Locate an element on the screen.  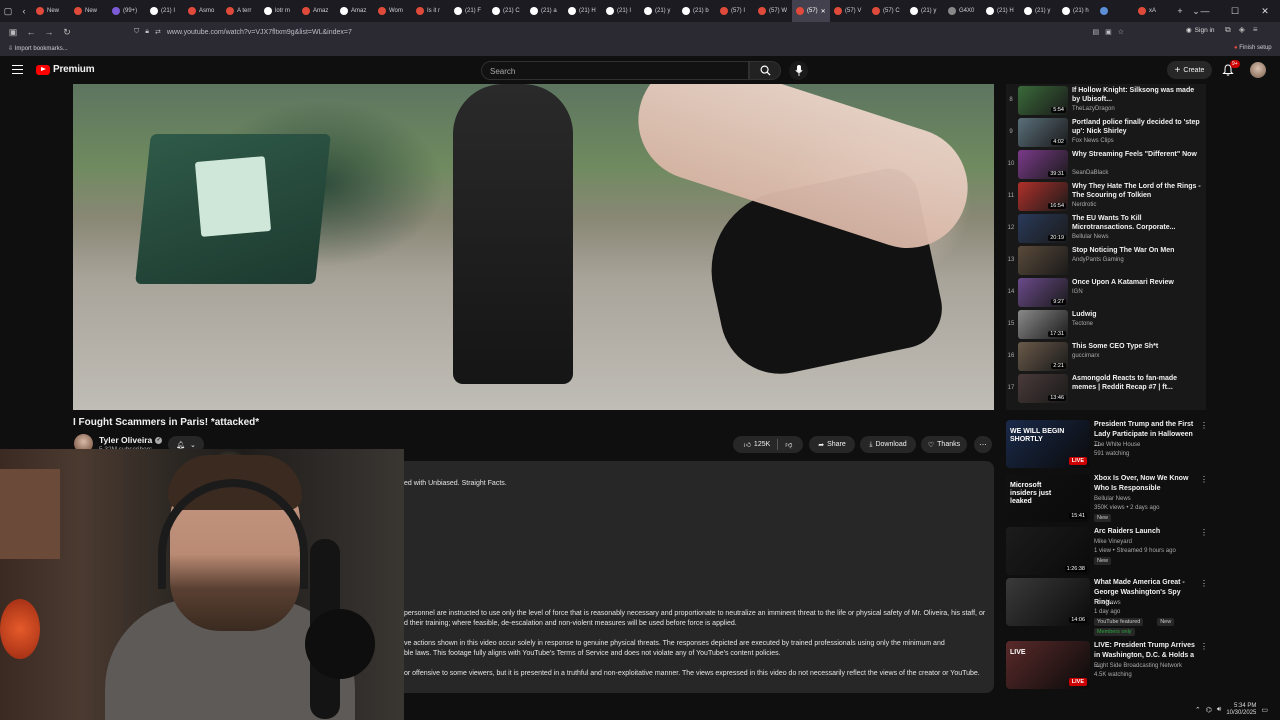
browser-tab: Wom is located at coordinates (393, 11).